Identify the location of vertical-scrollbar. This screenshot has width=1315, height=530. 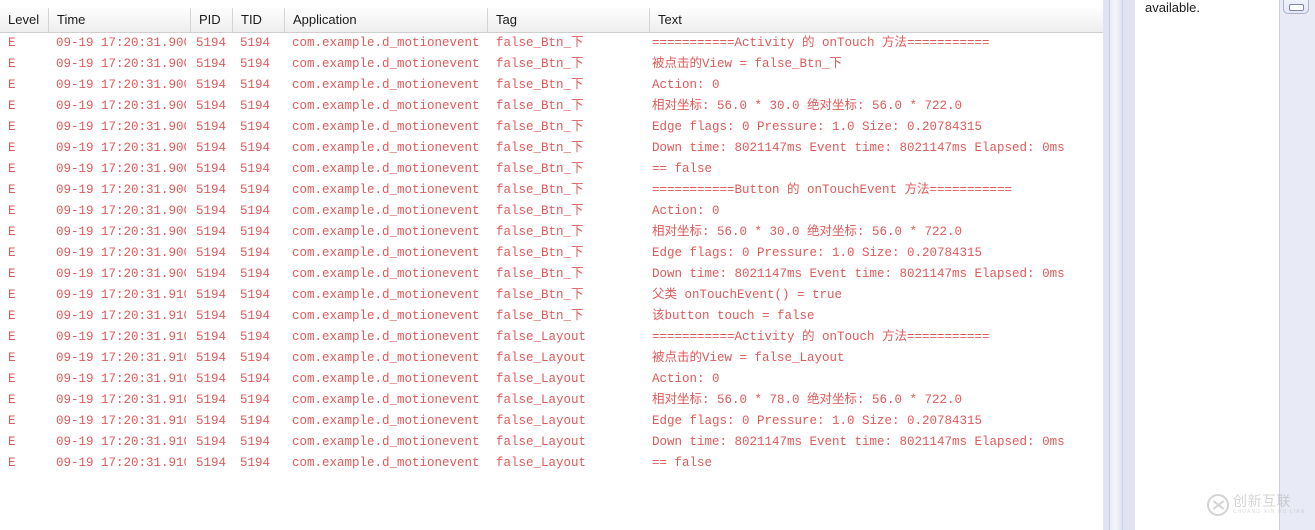
(1116, 265).